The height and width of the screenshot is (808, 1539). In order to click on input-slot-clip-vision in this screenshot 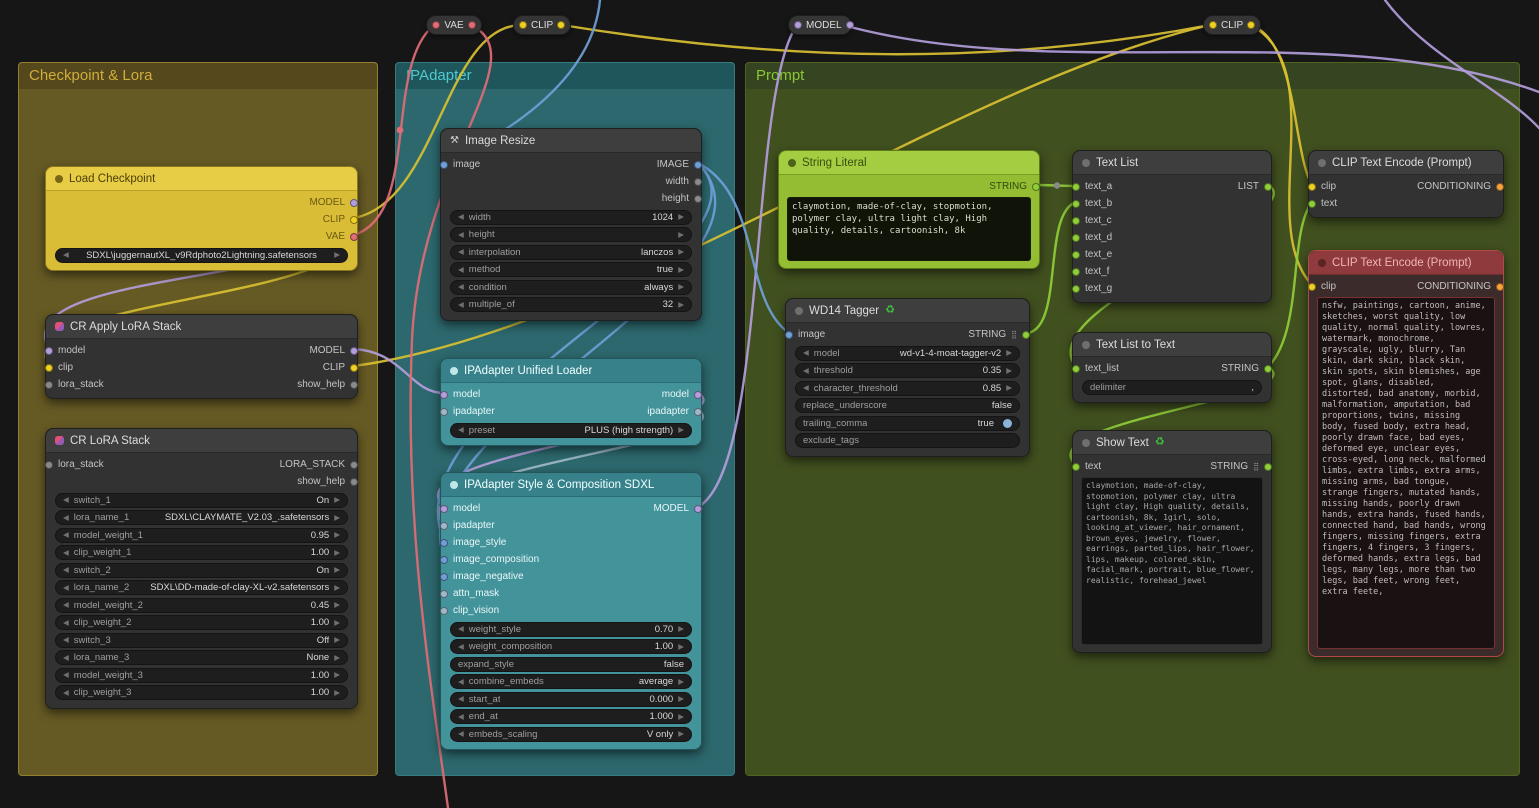, I will do `click(444, 610)`.